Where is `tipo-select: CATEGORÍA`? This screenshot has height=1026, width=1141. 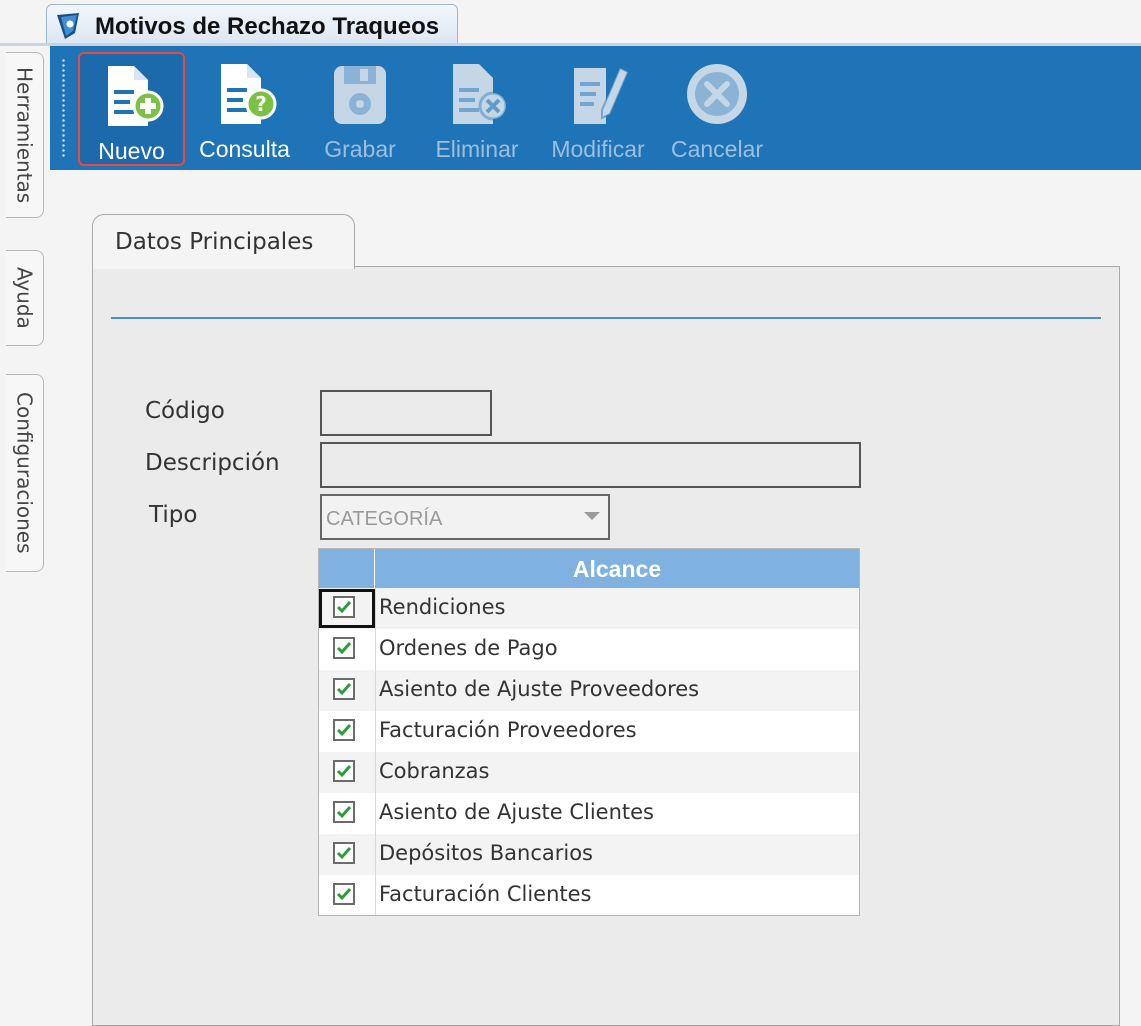 tipo-select: CATEGORÍA is located at coordinates (465, 517).